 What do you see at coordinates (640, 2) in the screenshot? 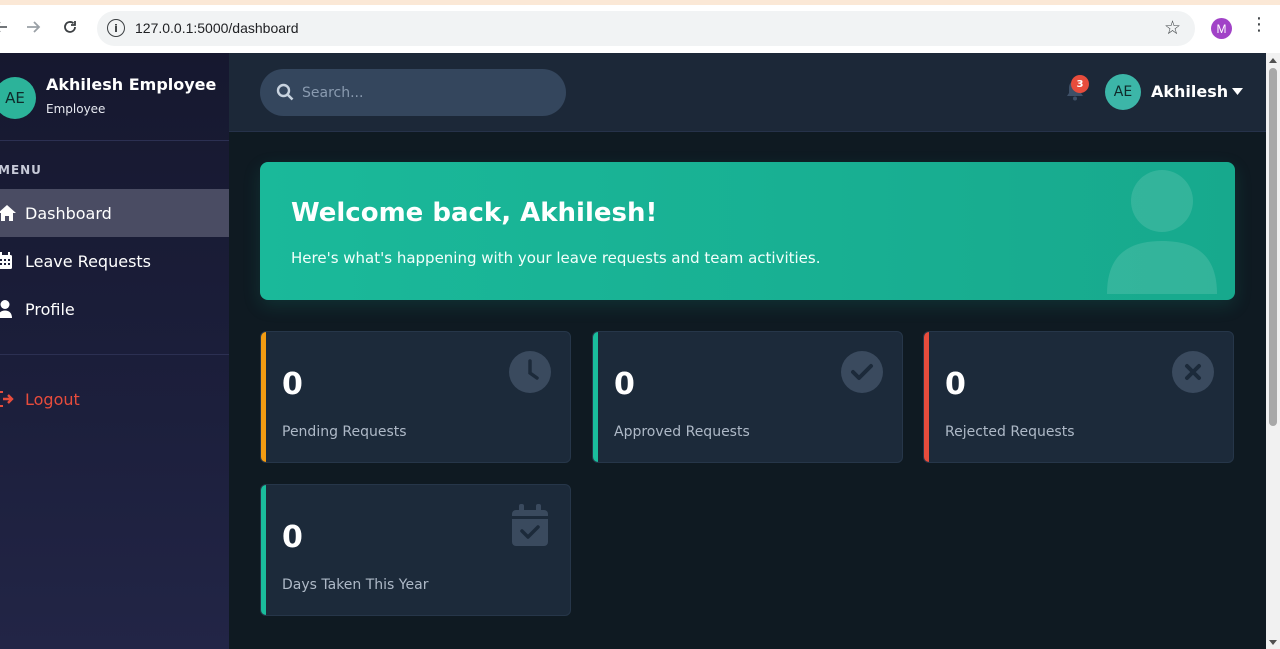
I see `tab-strip-edge` at bounding box center [640, 2].